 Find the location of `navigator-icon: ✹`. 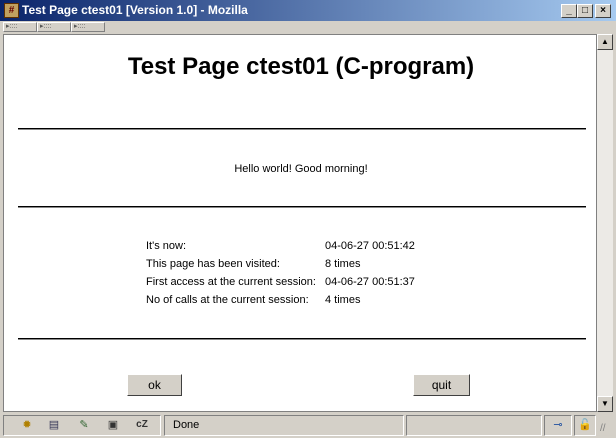

navigator-icon: ✹ is located at coordinates (27, 425).